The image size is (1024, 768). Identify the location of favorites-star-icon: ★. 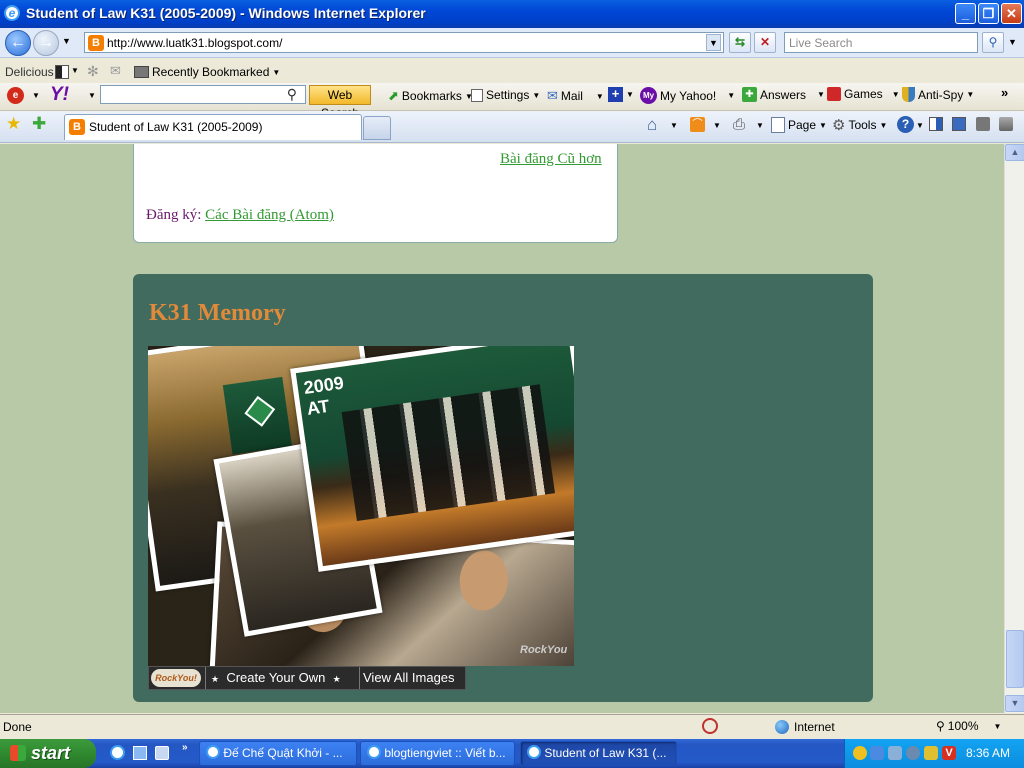
(13, 124).